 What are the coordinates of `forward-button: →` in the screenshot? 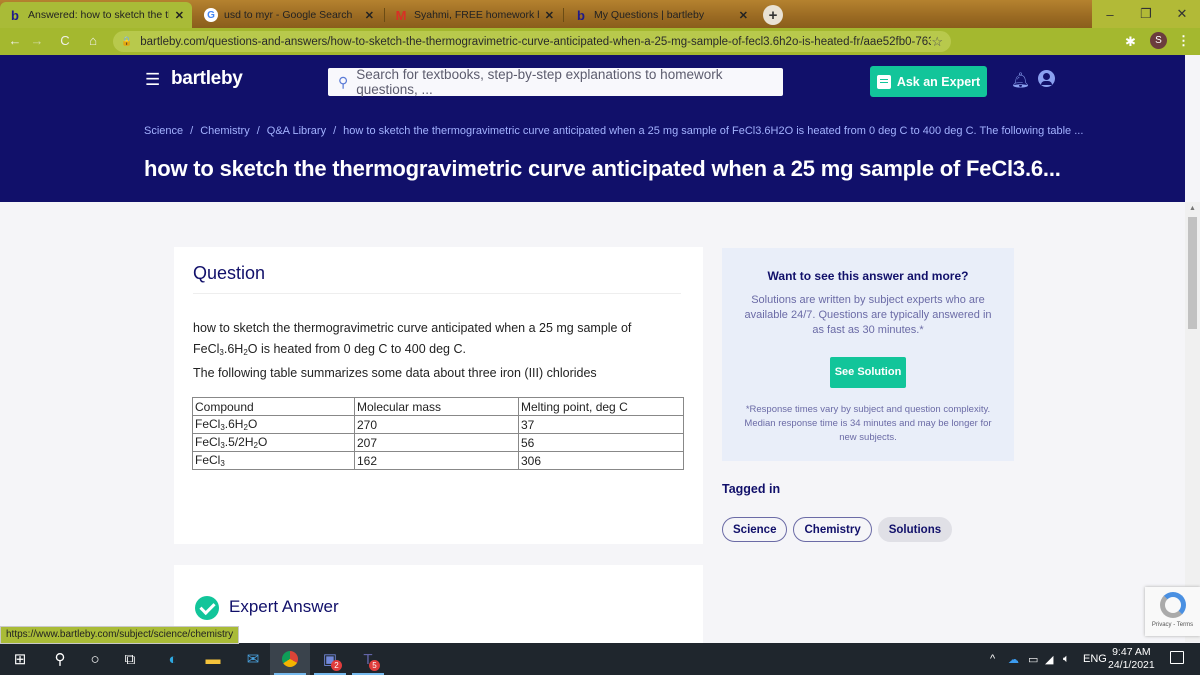 It's located at (37, 40).